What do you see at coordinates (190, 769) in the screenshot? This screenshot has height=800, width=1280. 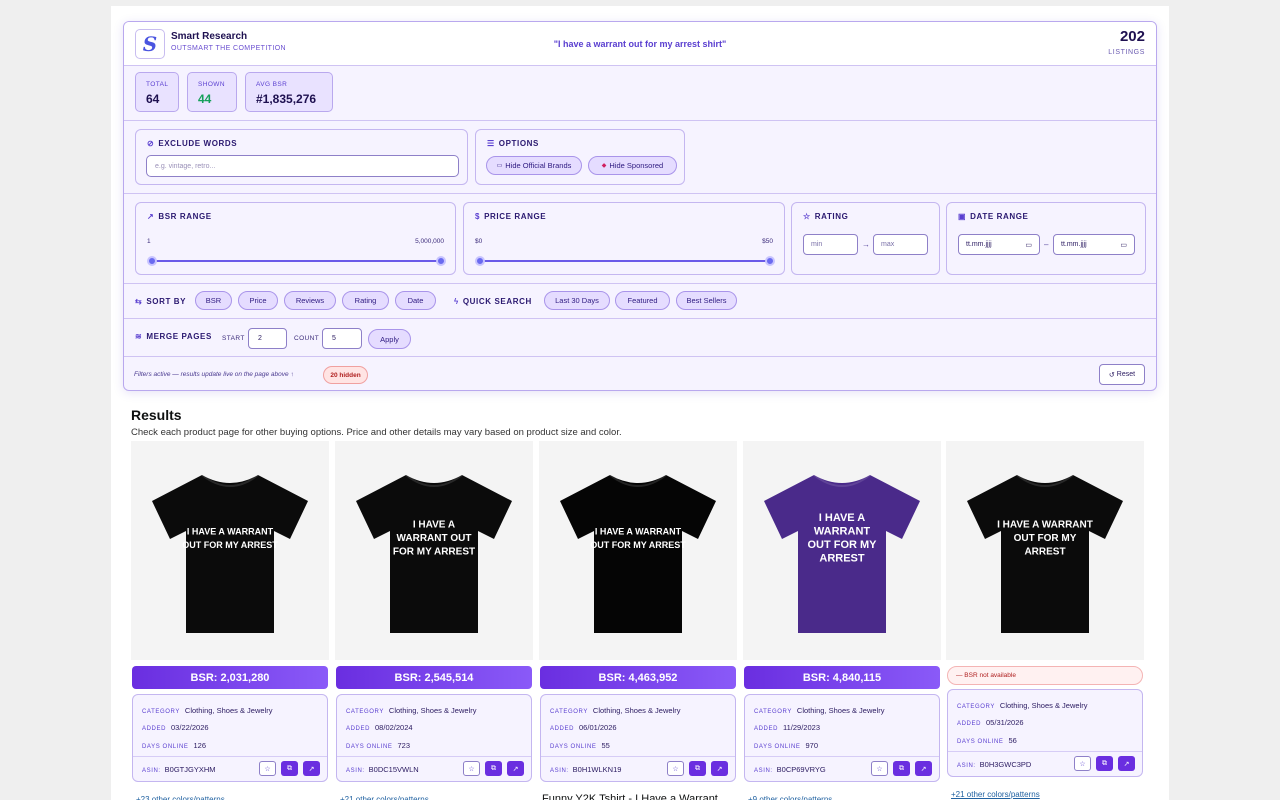 I see `asin-value: B0GTJGYXHM` at bounding box center [190, 769].